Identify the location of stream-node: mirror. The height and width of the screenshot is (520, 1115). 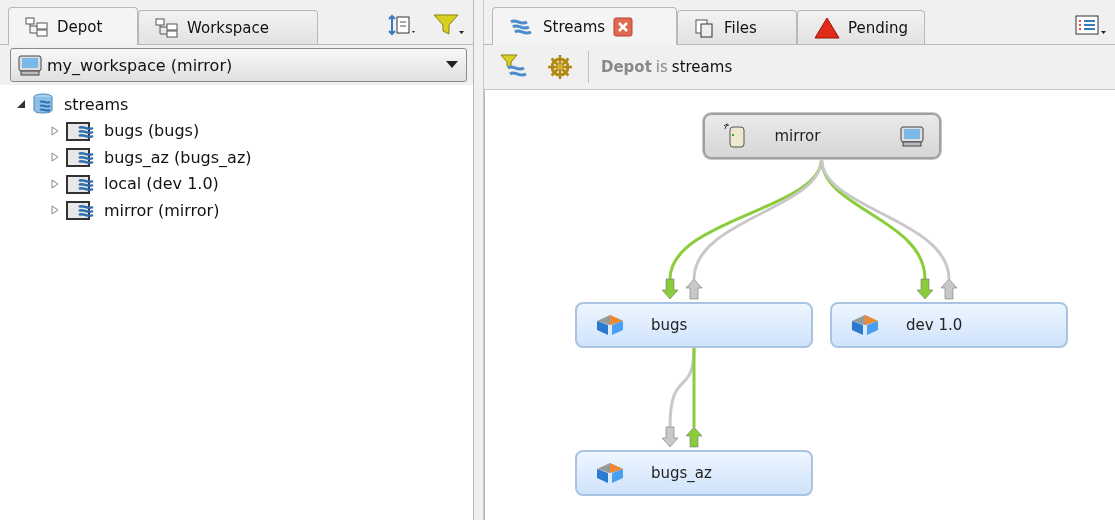
(821, 136).